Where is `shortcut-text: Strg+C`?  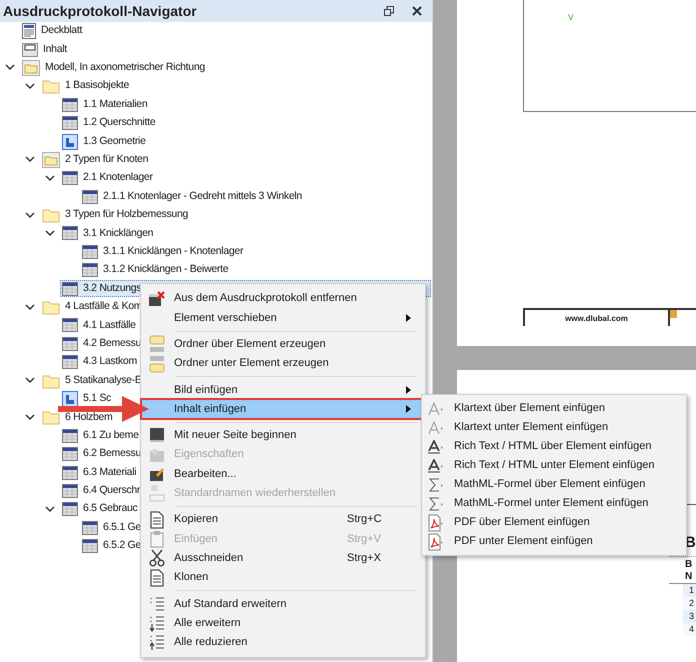 shortcut-text: Strg+C is located at coordinates (365, 520).